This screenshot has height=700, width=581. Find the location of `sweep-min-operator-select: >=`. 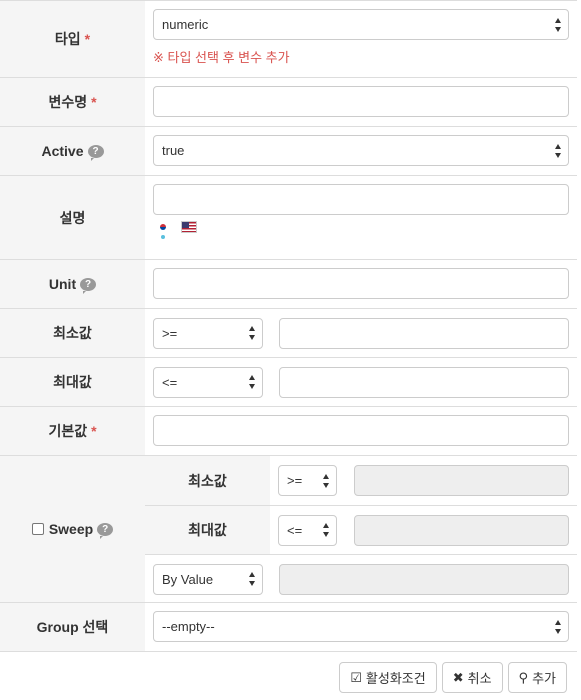

sweep-min-operator-select: >= is located at coordinates (307, 480).